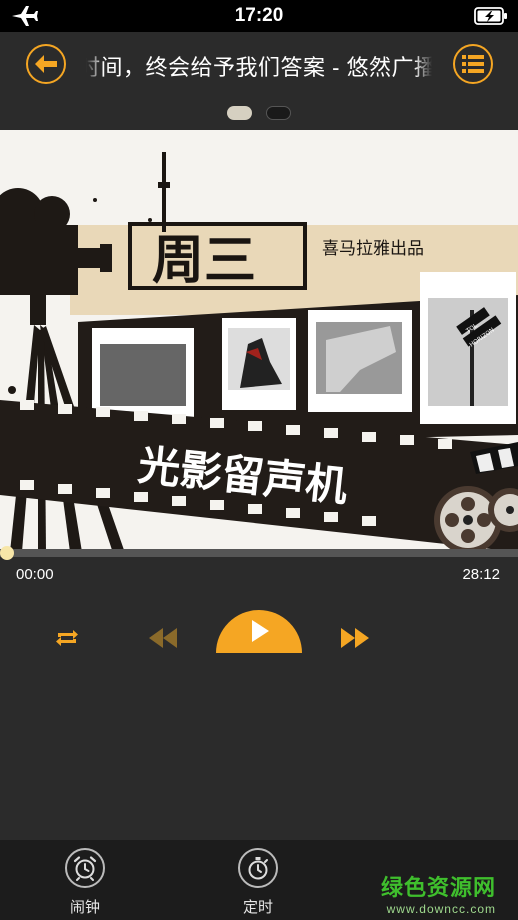 This screenshot has height=920, width=518. I want to click on cover-publisher: 喜马拉雅出品, so click(373, 249).